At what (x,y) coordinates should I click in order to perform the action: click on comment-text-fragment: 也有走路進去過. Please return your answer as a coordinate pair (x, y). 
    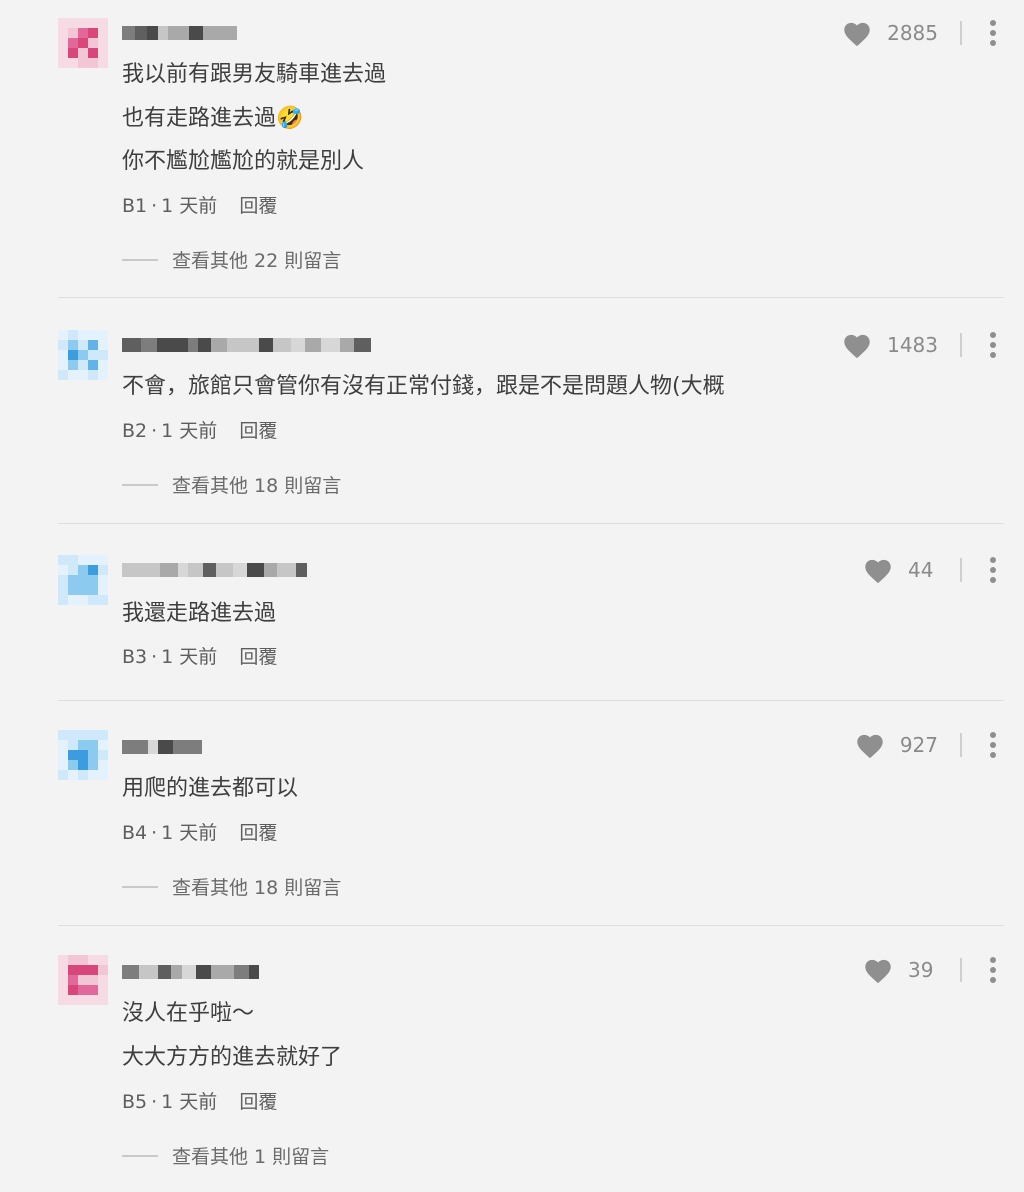
    Looking at the image, I should click on (199, 118).